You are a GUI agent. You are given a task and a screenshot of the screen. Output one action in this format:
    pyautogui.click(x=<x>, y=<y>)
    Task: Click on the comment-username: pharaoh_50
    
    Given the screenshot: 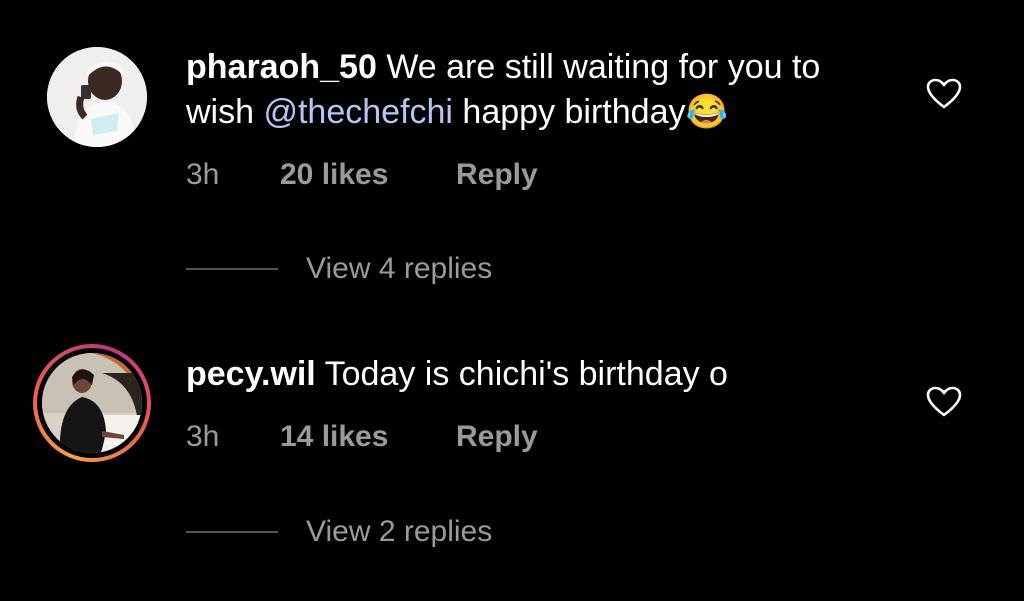 What is the action you would take?
    pyautogui.click(x=281, y=67)
    